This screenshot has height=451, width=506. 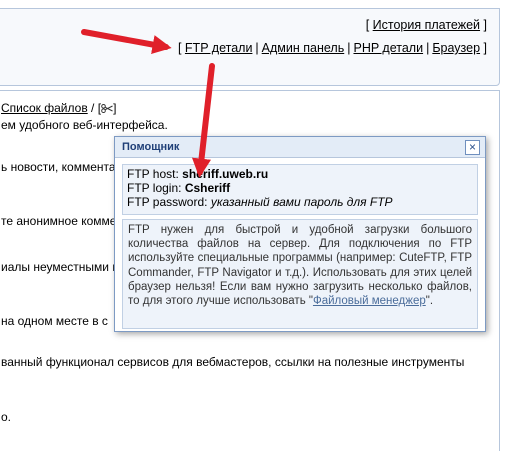 I want to click on file-list-link: Список файлов, so click(x=44, y=108).